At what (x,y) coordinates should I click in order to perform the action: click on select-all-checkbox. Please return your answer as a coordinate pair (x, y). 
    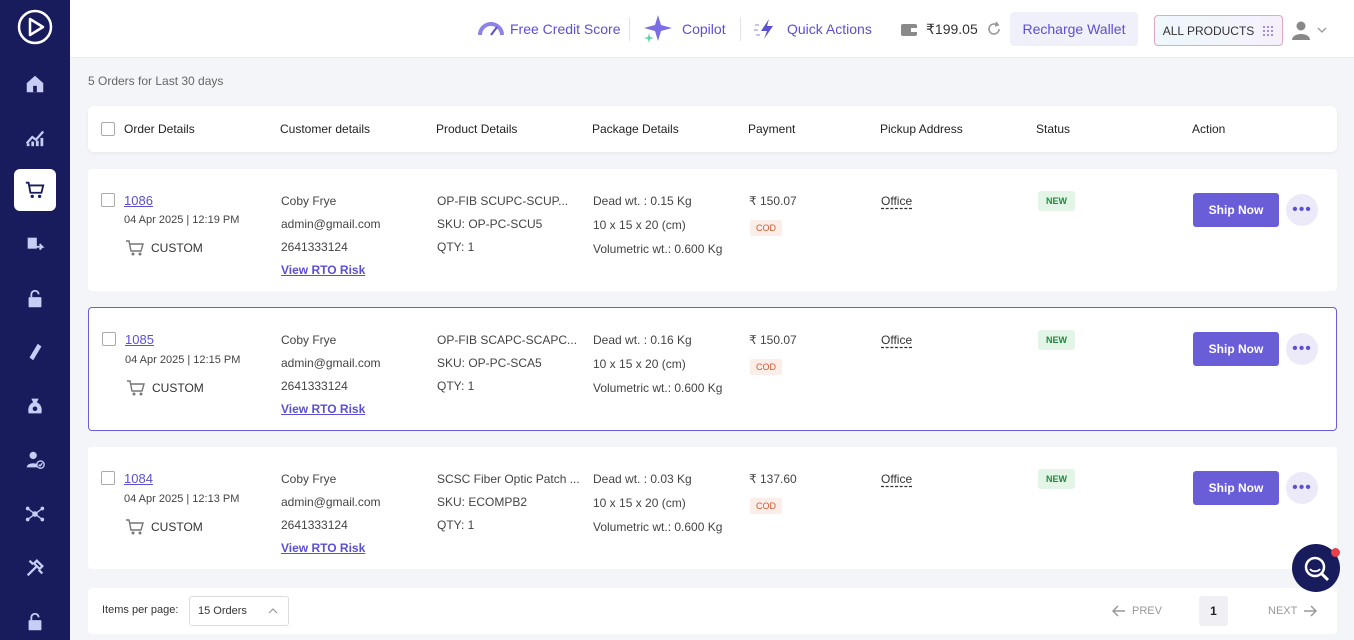
    Looking at the image, I should click on (108, 129).